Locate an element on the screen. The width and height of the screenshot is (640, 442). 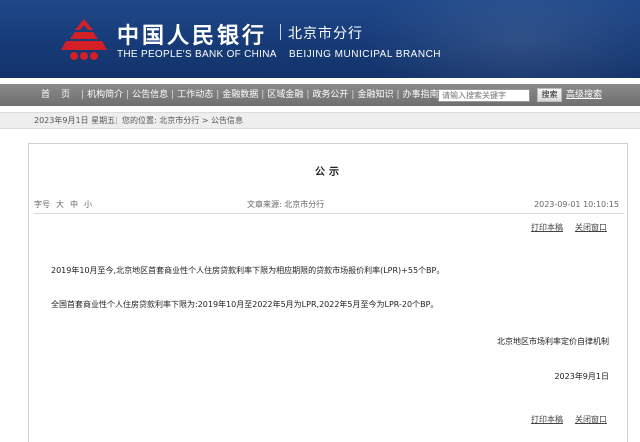
bank-name-en: THE PEOPLE'S BANK OF CHINA is located at coordinates (197, 54).